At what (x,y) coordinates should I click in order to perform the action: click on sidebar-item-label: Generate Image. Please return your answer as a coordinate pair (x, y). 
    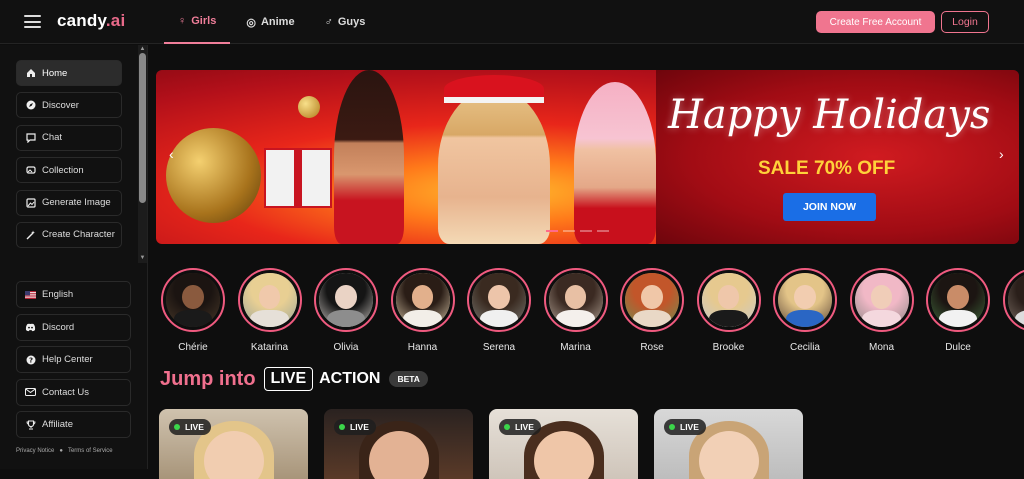
    Looking at the image, I should click on (76, 202).